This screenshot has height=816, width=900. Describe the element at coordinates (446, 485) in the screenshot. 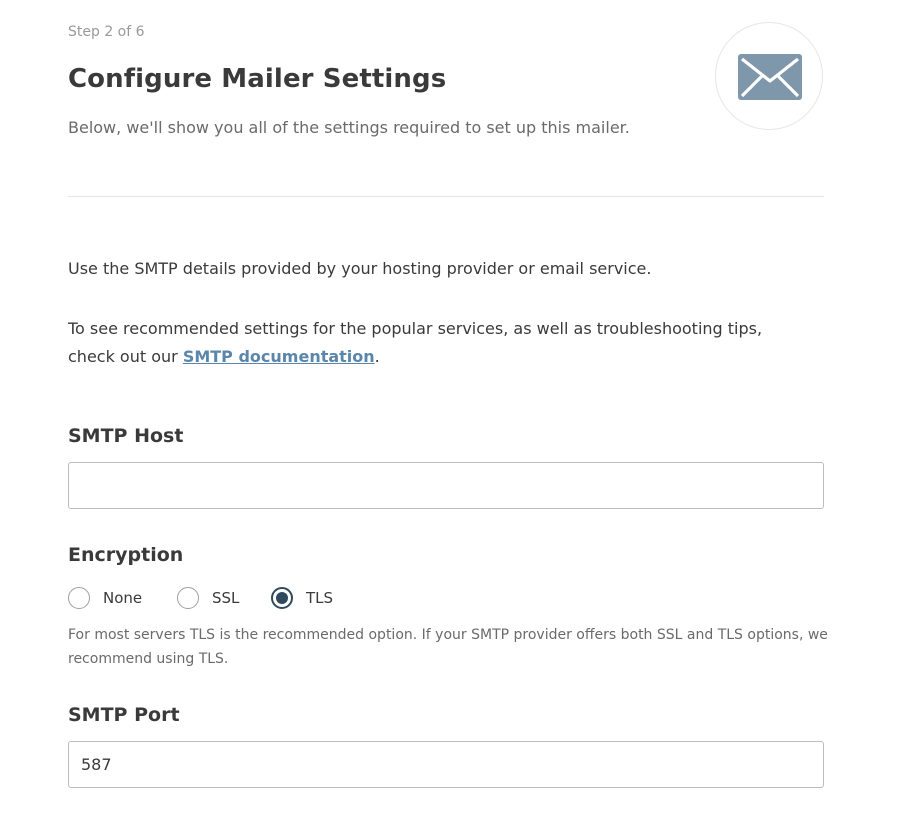

I see `smtp-host-input` at that location.